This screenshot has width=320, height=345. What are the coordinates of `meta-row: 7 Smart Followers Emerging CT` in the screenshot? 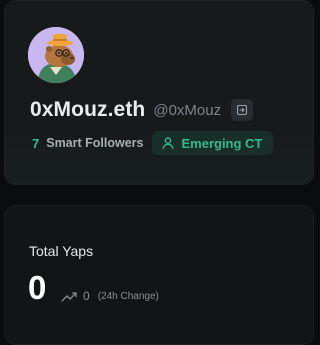 It's located at (153, 143).